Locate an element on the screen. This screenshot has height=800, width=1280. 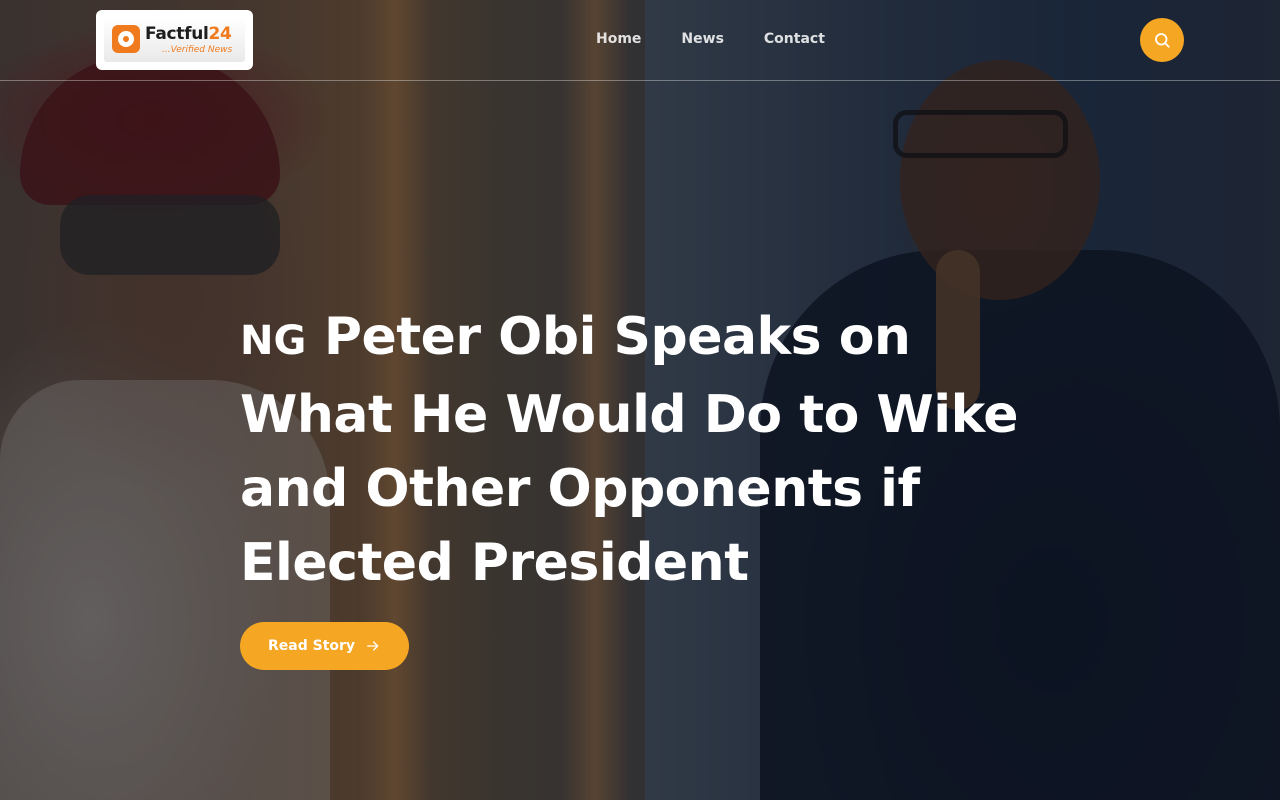
country-flag-label: NG is located at coordinates (273, 341).